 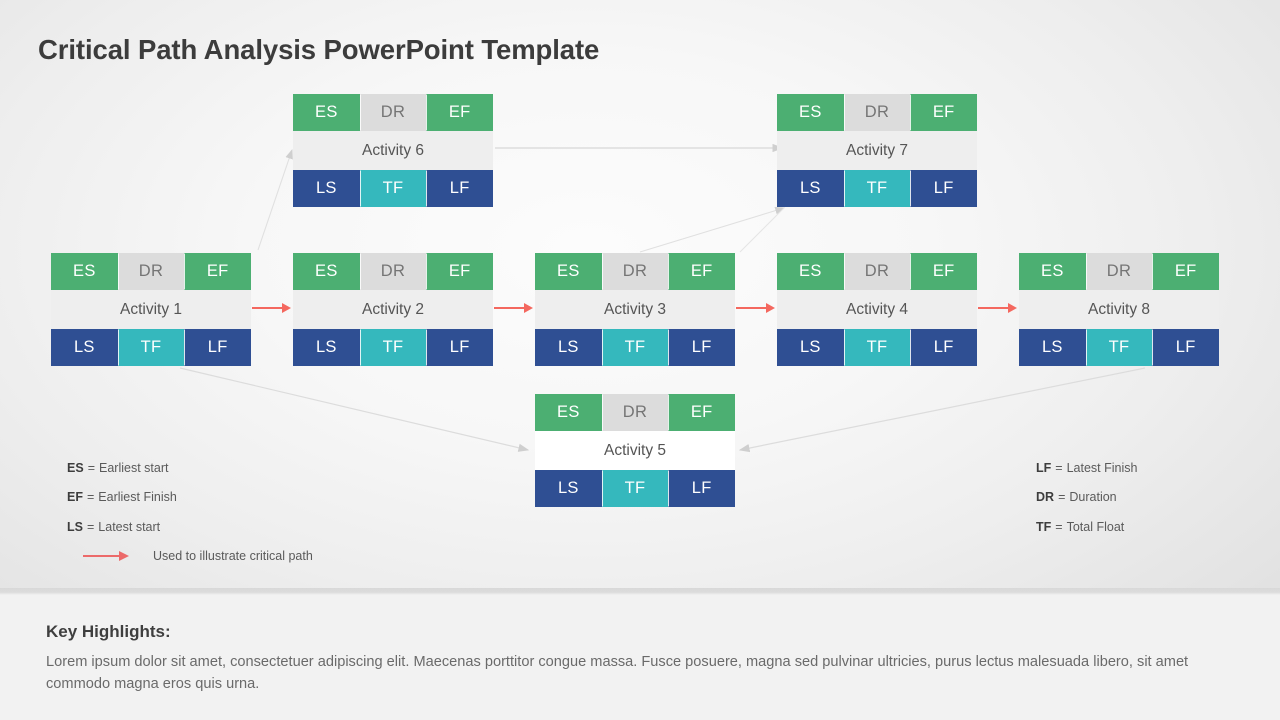 I want to click on legend-item-dr: DR = Duration, so click(x=1086, y=498).